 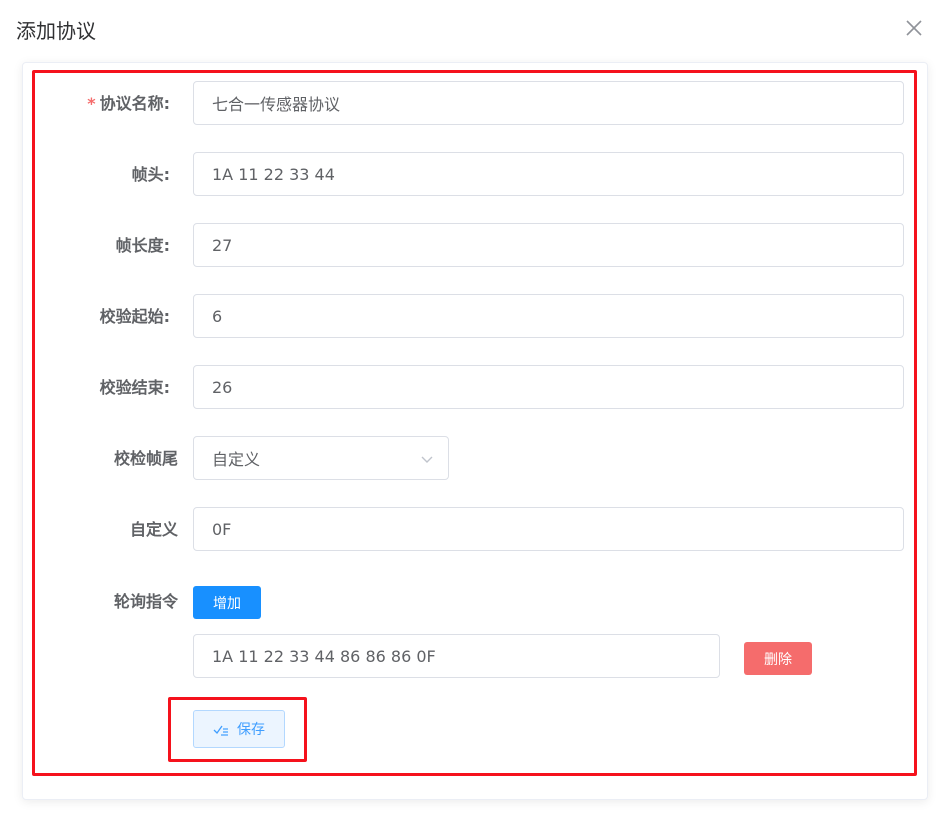 I want to click on frame-length-label: 帧长度:, so click(x=95, y=246).